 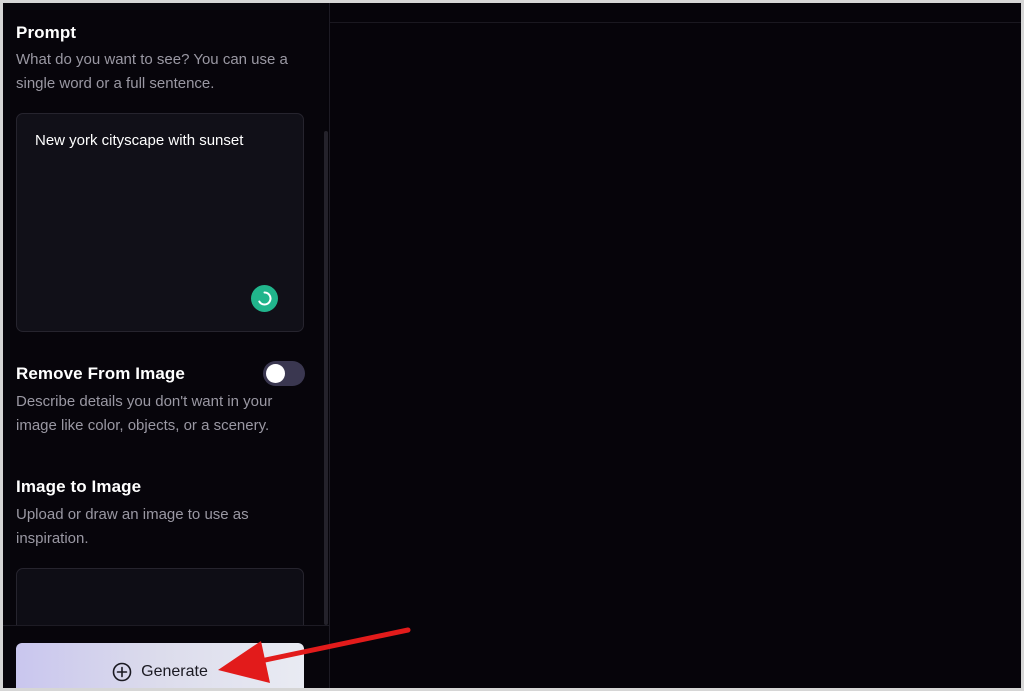 I want to click on remove-from-image-toggle, so click(x=284, y=373).